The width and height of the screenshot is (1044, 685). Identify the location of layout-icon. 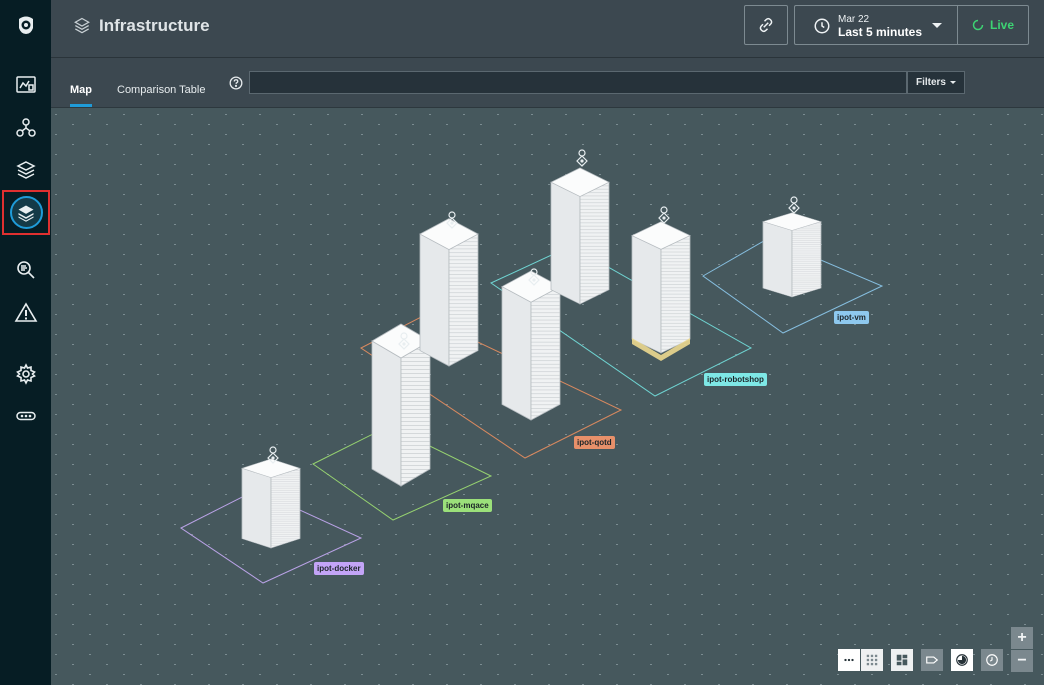
(902, 660).